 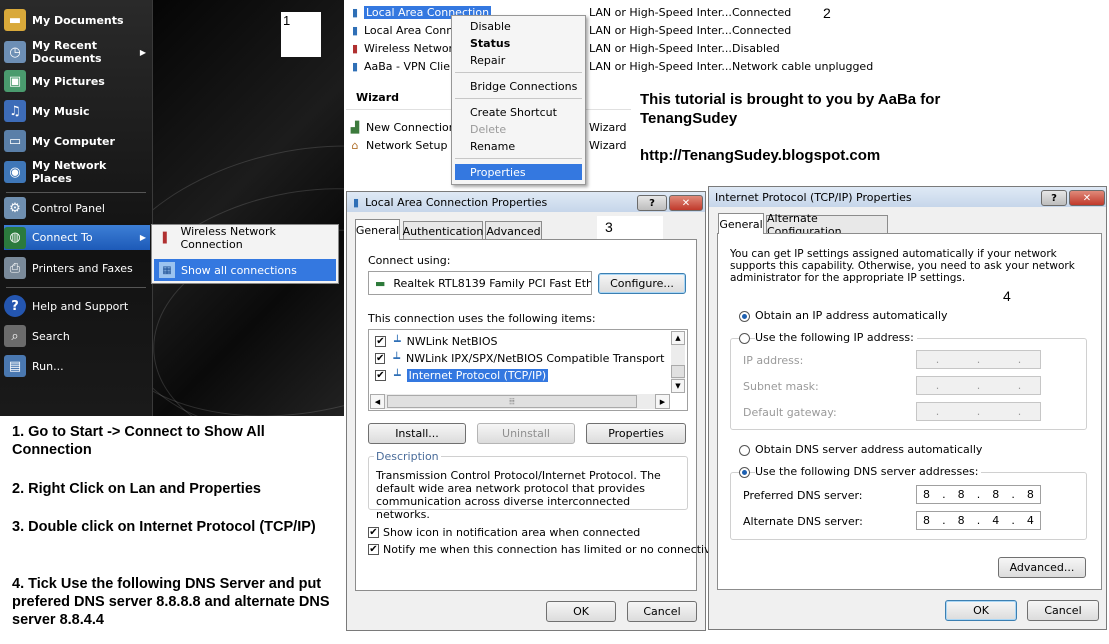 I want to click on submenu-show-all-connections: ▦ Show all connections, so click(x=245, y=270).